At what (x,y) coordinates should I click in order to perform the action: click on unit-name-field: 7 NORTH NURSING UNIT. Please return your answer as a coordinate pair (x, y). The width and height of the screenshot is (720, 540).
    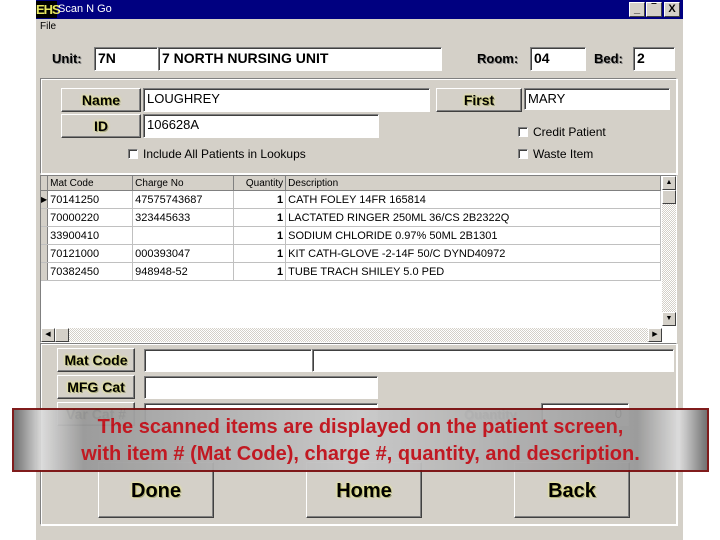
    Looking at the image, I should click on (300, 59).